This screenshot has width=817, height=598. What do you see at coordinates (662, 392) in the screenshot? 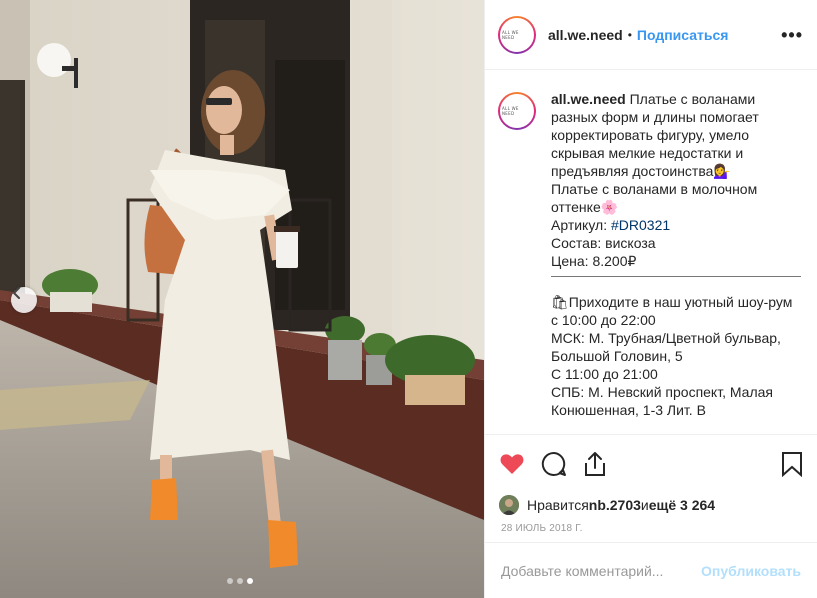
I see `caption-line: СПБ: М. Невский проспект, Малая` at bounding box center [662, 392].